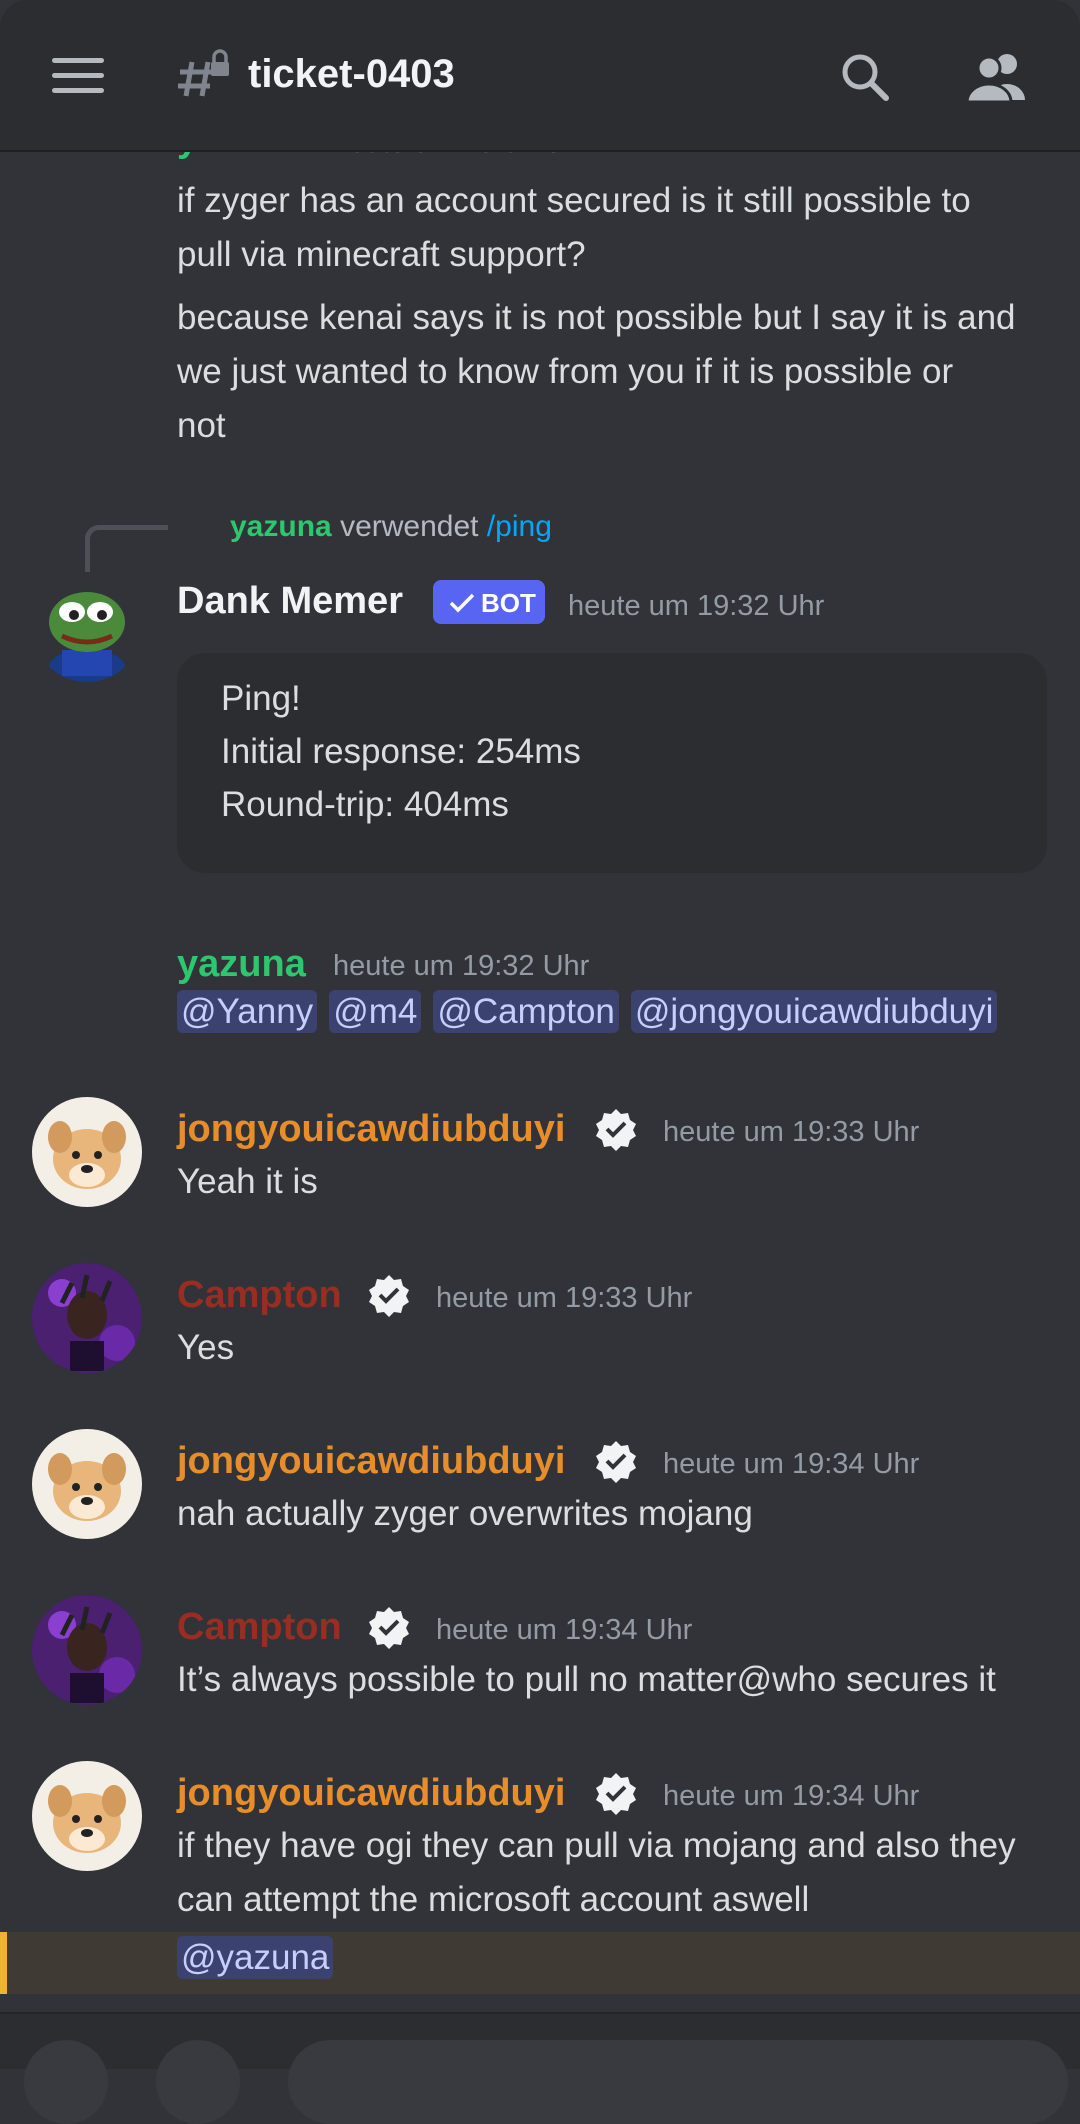 Image resolution: width=1080 pixels, height=2124 pixels. Describe the element at coordinates (997, 77) in the screenshot. I see `members-icon` at that location.